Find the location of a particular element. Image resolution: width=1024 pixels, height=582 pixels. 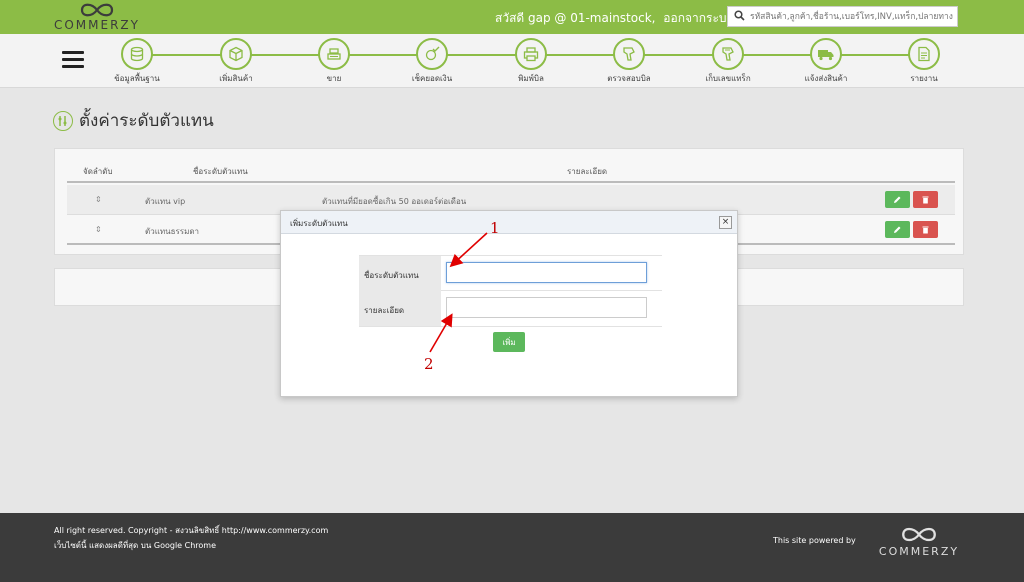

form-row-detail: รายละเอียด is located at coordinates (510, 309).